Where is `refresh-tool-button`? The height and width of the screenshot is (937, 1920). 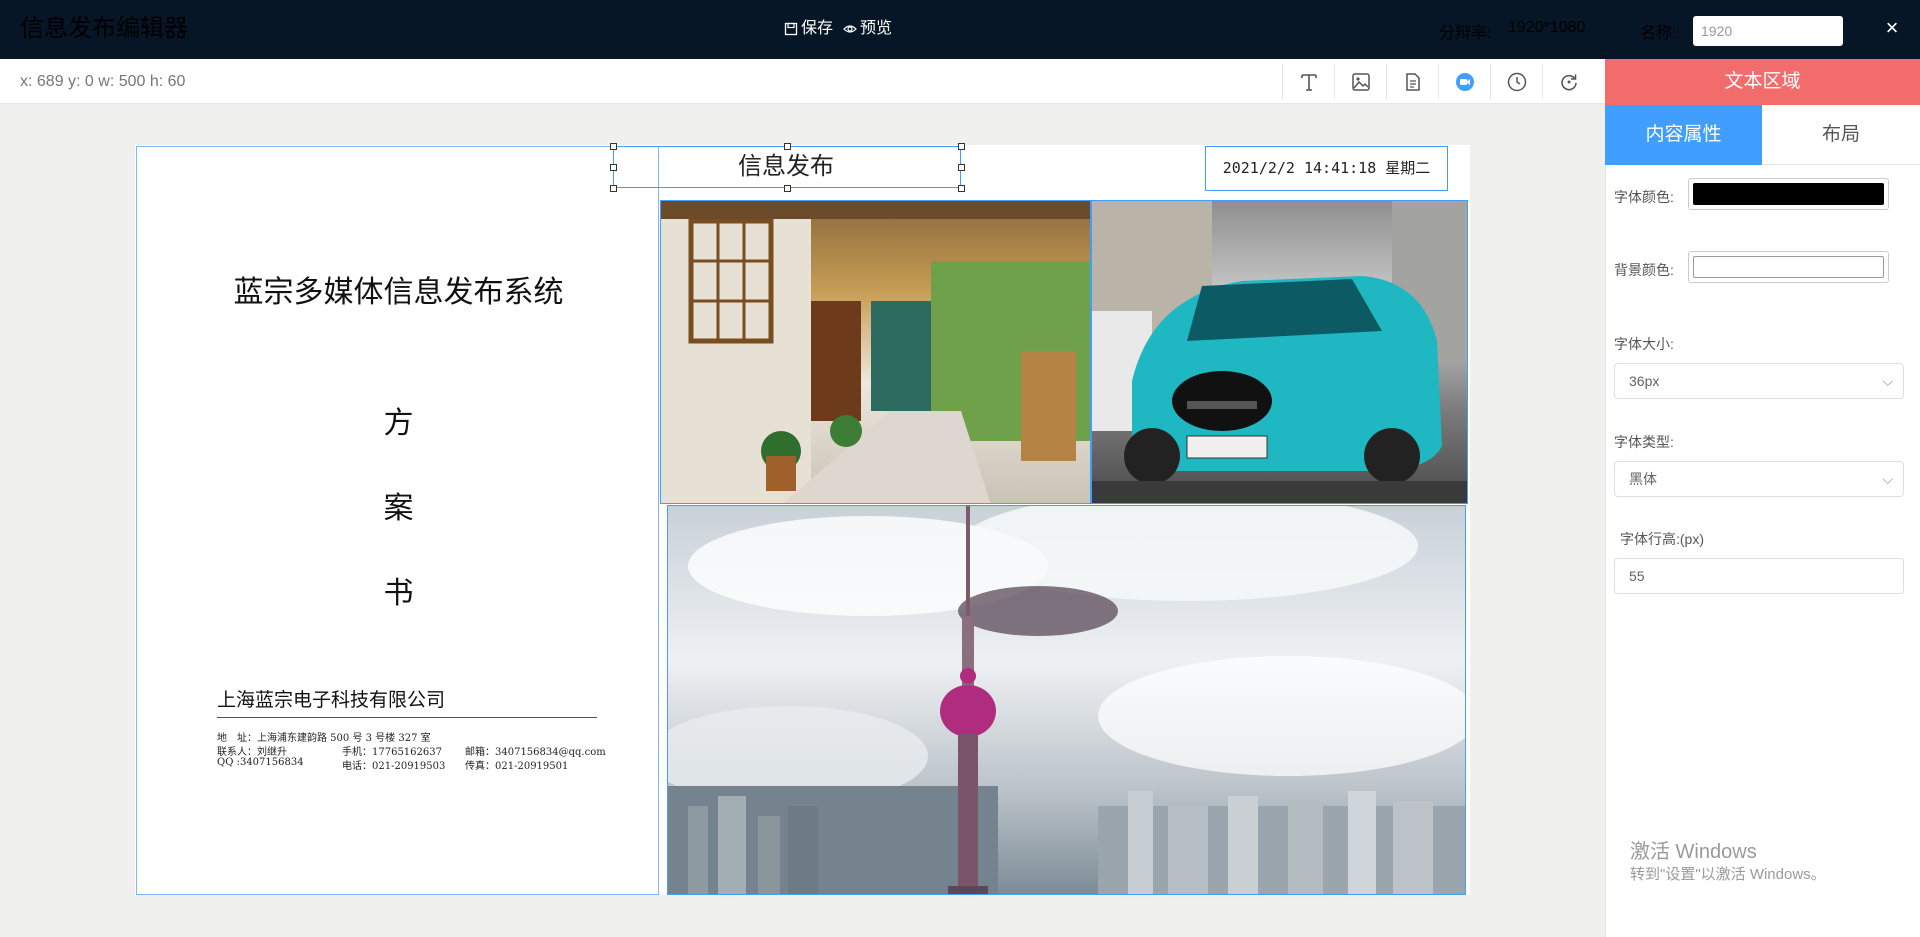 refresh-tool-button is located at coordinates (1568, 82).